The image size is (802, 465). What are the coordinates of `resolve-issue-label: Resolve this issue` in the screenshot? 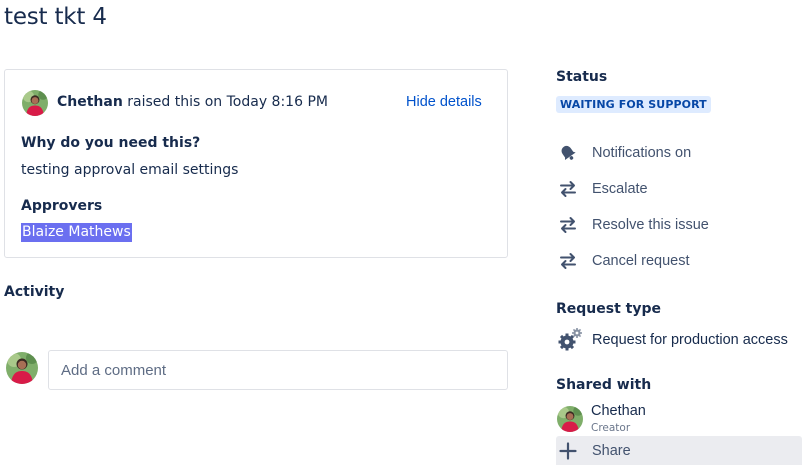 It's located at (650, 225).